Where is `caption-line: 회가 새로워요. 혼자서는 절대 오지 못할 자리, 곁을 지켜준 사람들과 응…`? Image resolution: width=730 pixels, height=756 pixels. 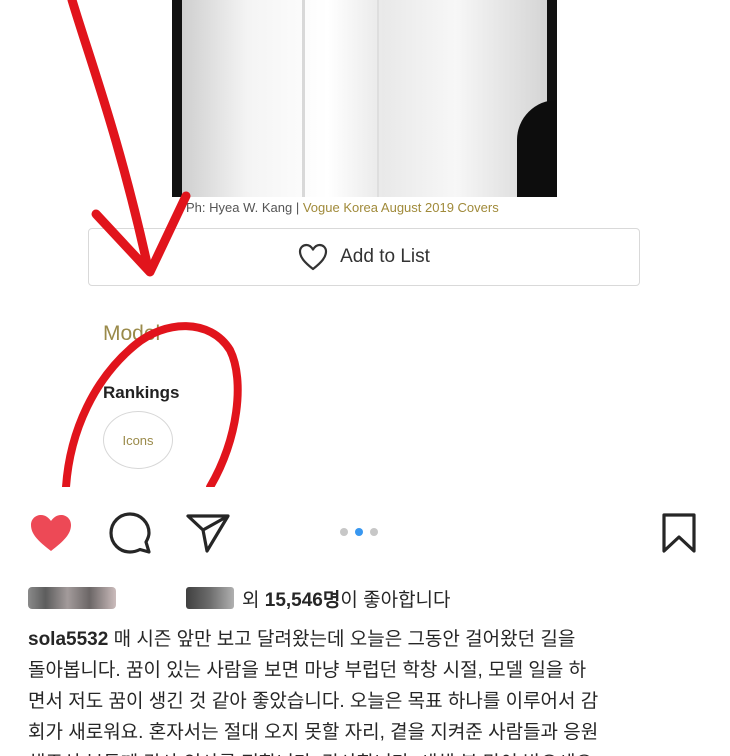
caption-line: 회가 새로워요. 혼자서는 절대 오지 못할 자리, 곁을 지켜준 사람들과 응… is located at coordinates (313, 732).